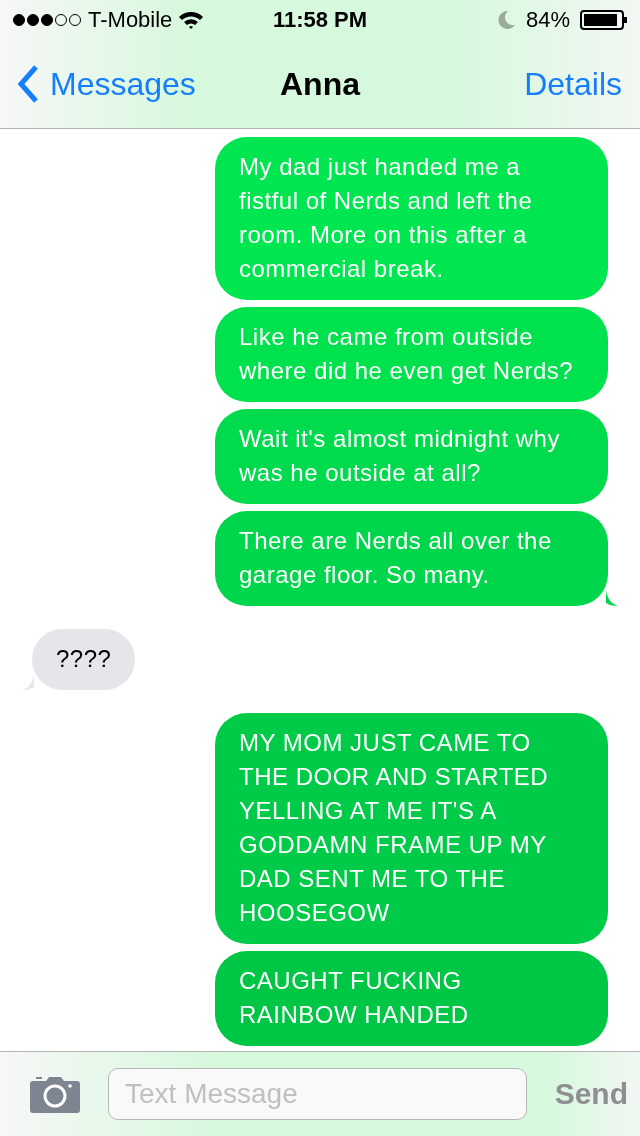 Image resolution: width=640 pixels, height=1136 pixels. Describe the element at coordinates (411, 456) in the screenshot. I see `message-bubble: Wait it's almost midnight why was he outside at all?` at that location.